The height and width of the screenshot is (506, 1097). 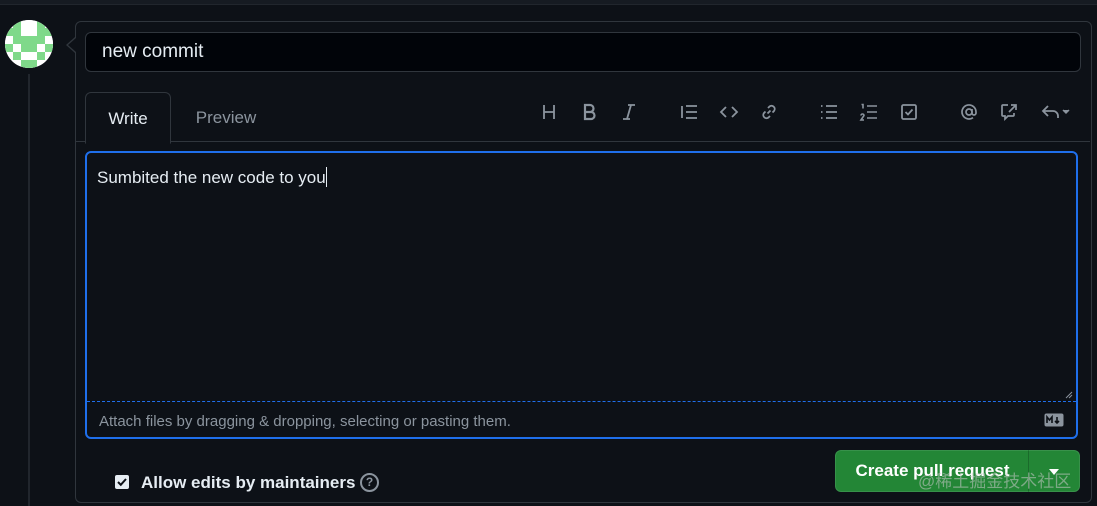 I want to click on link-icon, so click(x=769, y=112).